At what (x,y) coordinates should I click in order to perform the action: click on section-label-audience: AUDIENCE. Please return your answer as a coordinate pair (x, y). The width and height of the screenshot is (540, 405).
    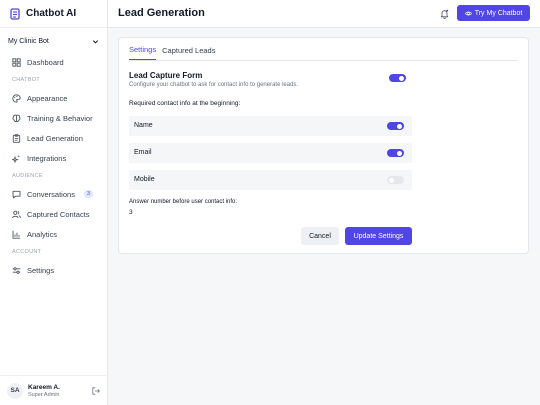
    Looking at the image, I should click on (27, 176).